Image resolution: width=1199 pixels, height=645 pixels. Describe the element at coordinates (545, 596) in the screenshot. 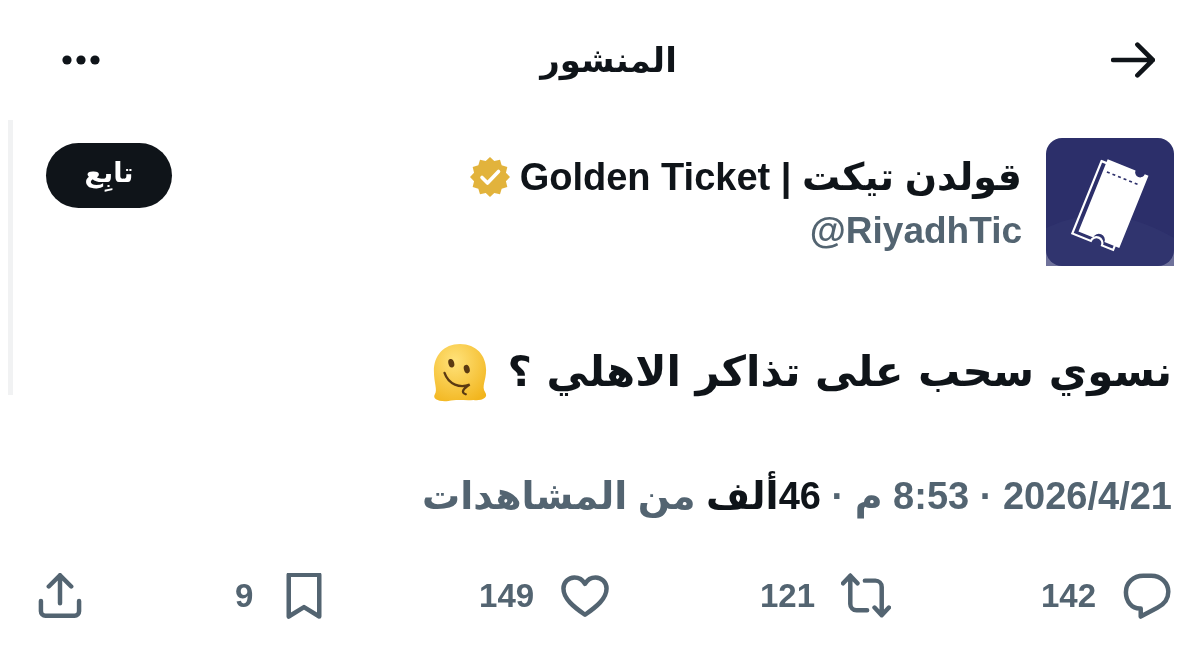

I see `like-button: 149` at that location.